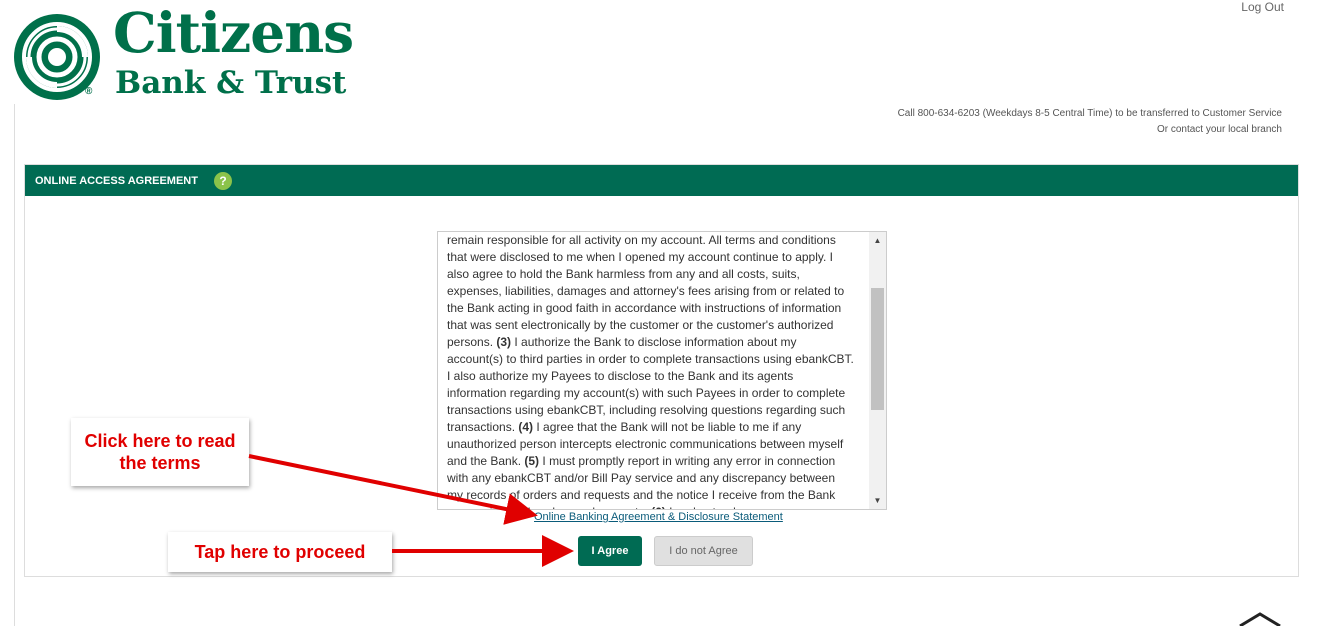 Image resolution: width=1342 pixels, height=626 pixels. What do you see at coordinates (877, 500) in the screenshot?
I see `triangle-down-icon: ▼` at bounding box center [877, 500].